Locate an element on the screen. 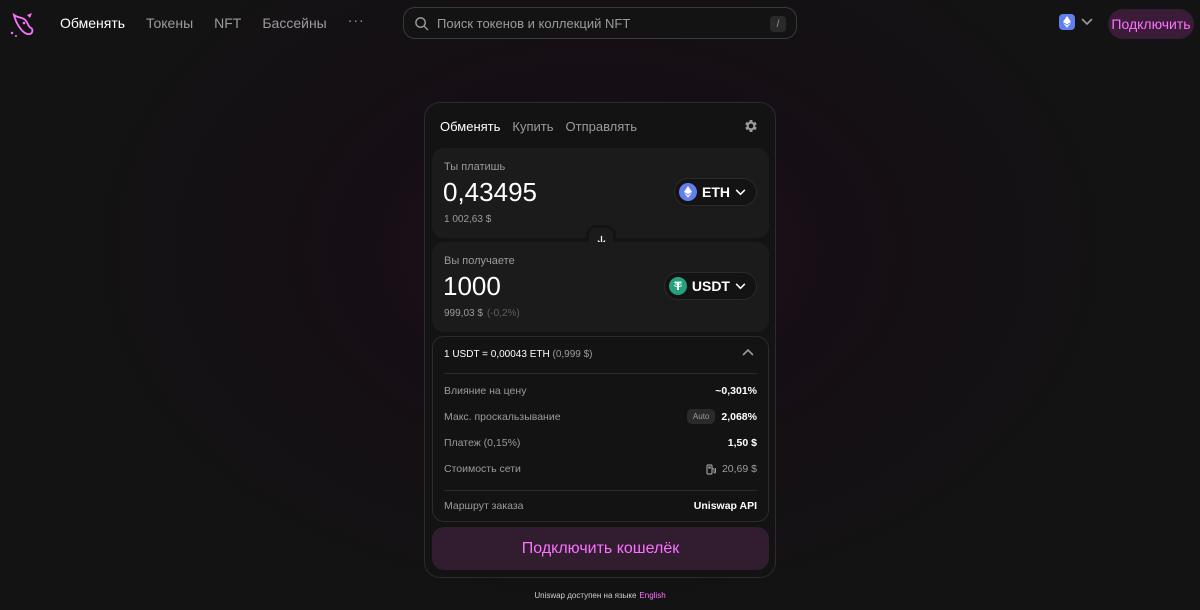 The height and width of the screenshot is (610, 1200). connect-wallet-button: Подключить кошелёк is located at coordinates (600, 548).